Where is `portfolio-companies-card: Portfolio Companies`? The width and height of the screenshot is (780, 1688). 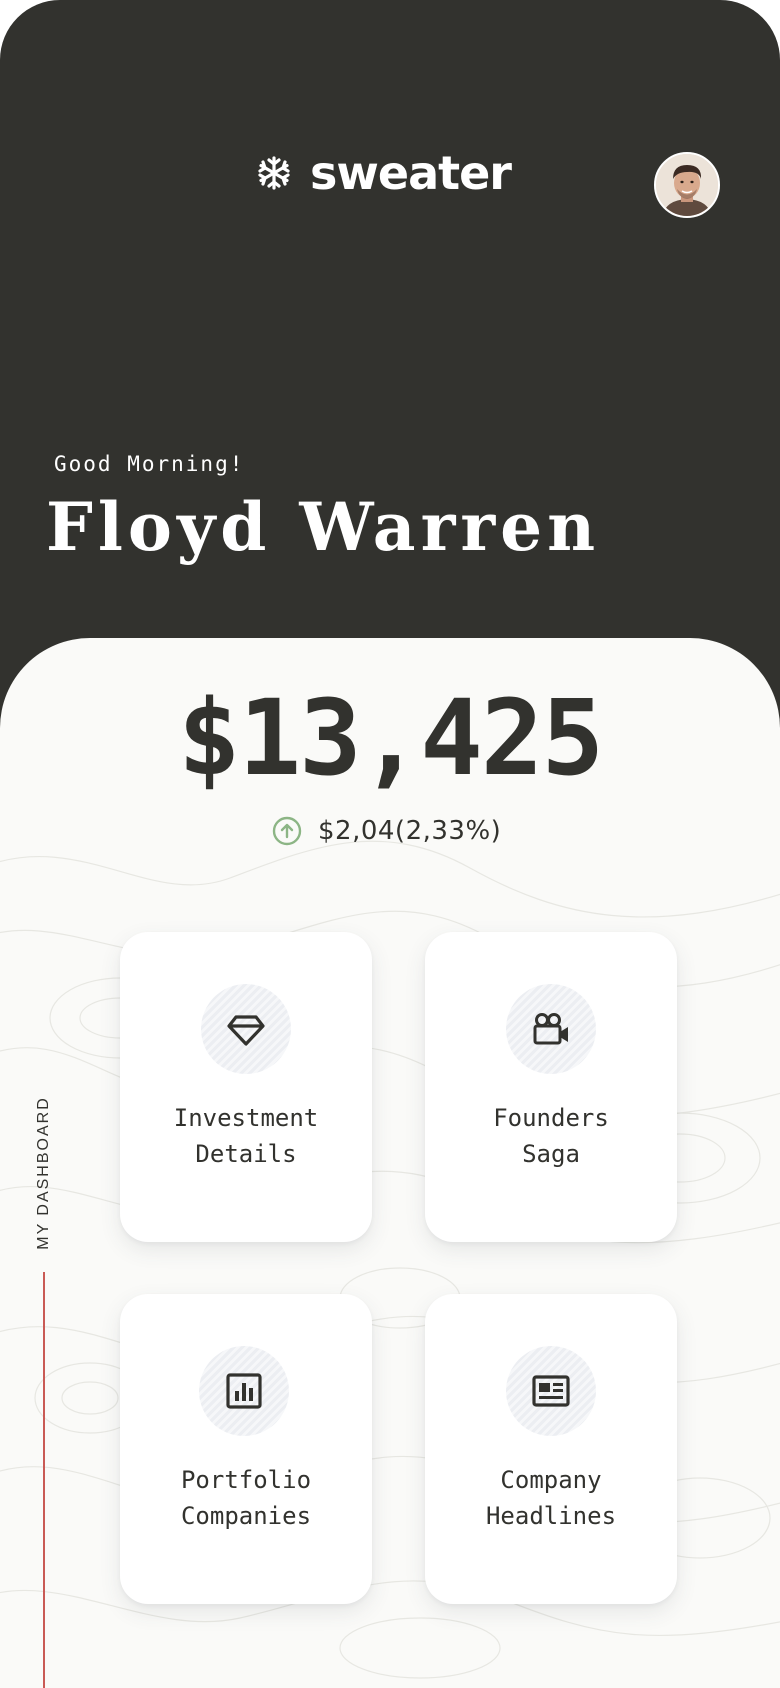
portfolio-companies-card: Portfolio Companies is located at coordinates (246, 1449).